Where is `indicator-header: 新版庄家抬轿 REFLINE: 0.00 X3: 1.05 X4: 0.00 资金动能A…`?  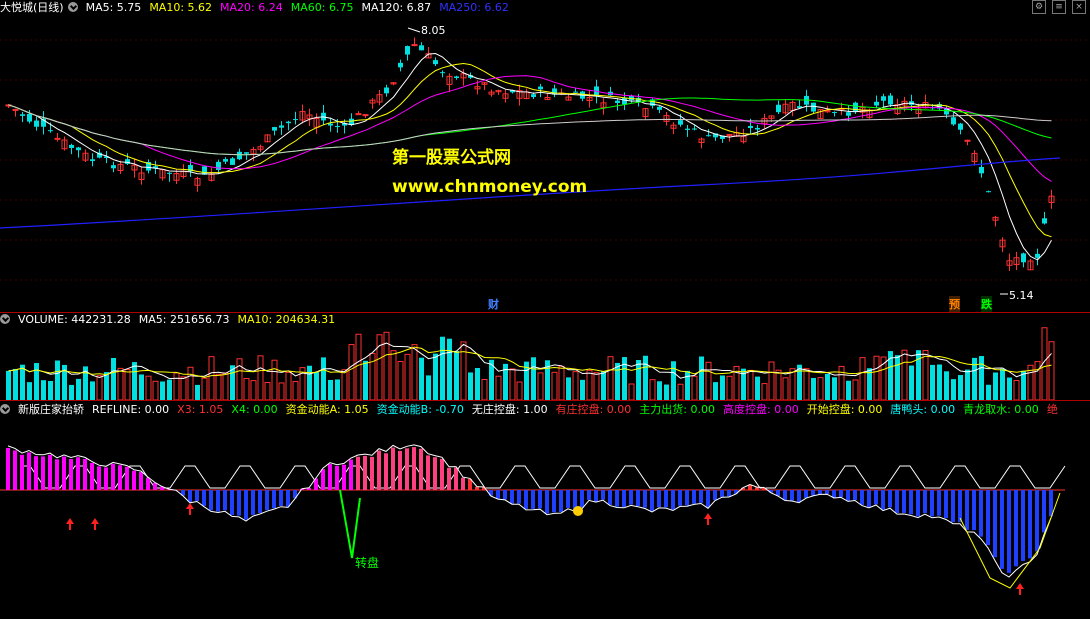 indicator-header: 新版庄家抬轿 REFLINE: 0.00 X3: 1.05 X4: 0.00 资金动能A… is located at coordinates (537, 410).